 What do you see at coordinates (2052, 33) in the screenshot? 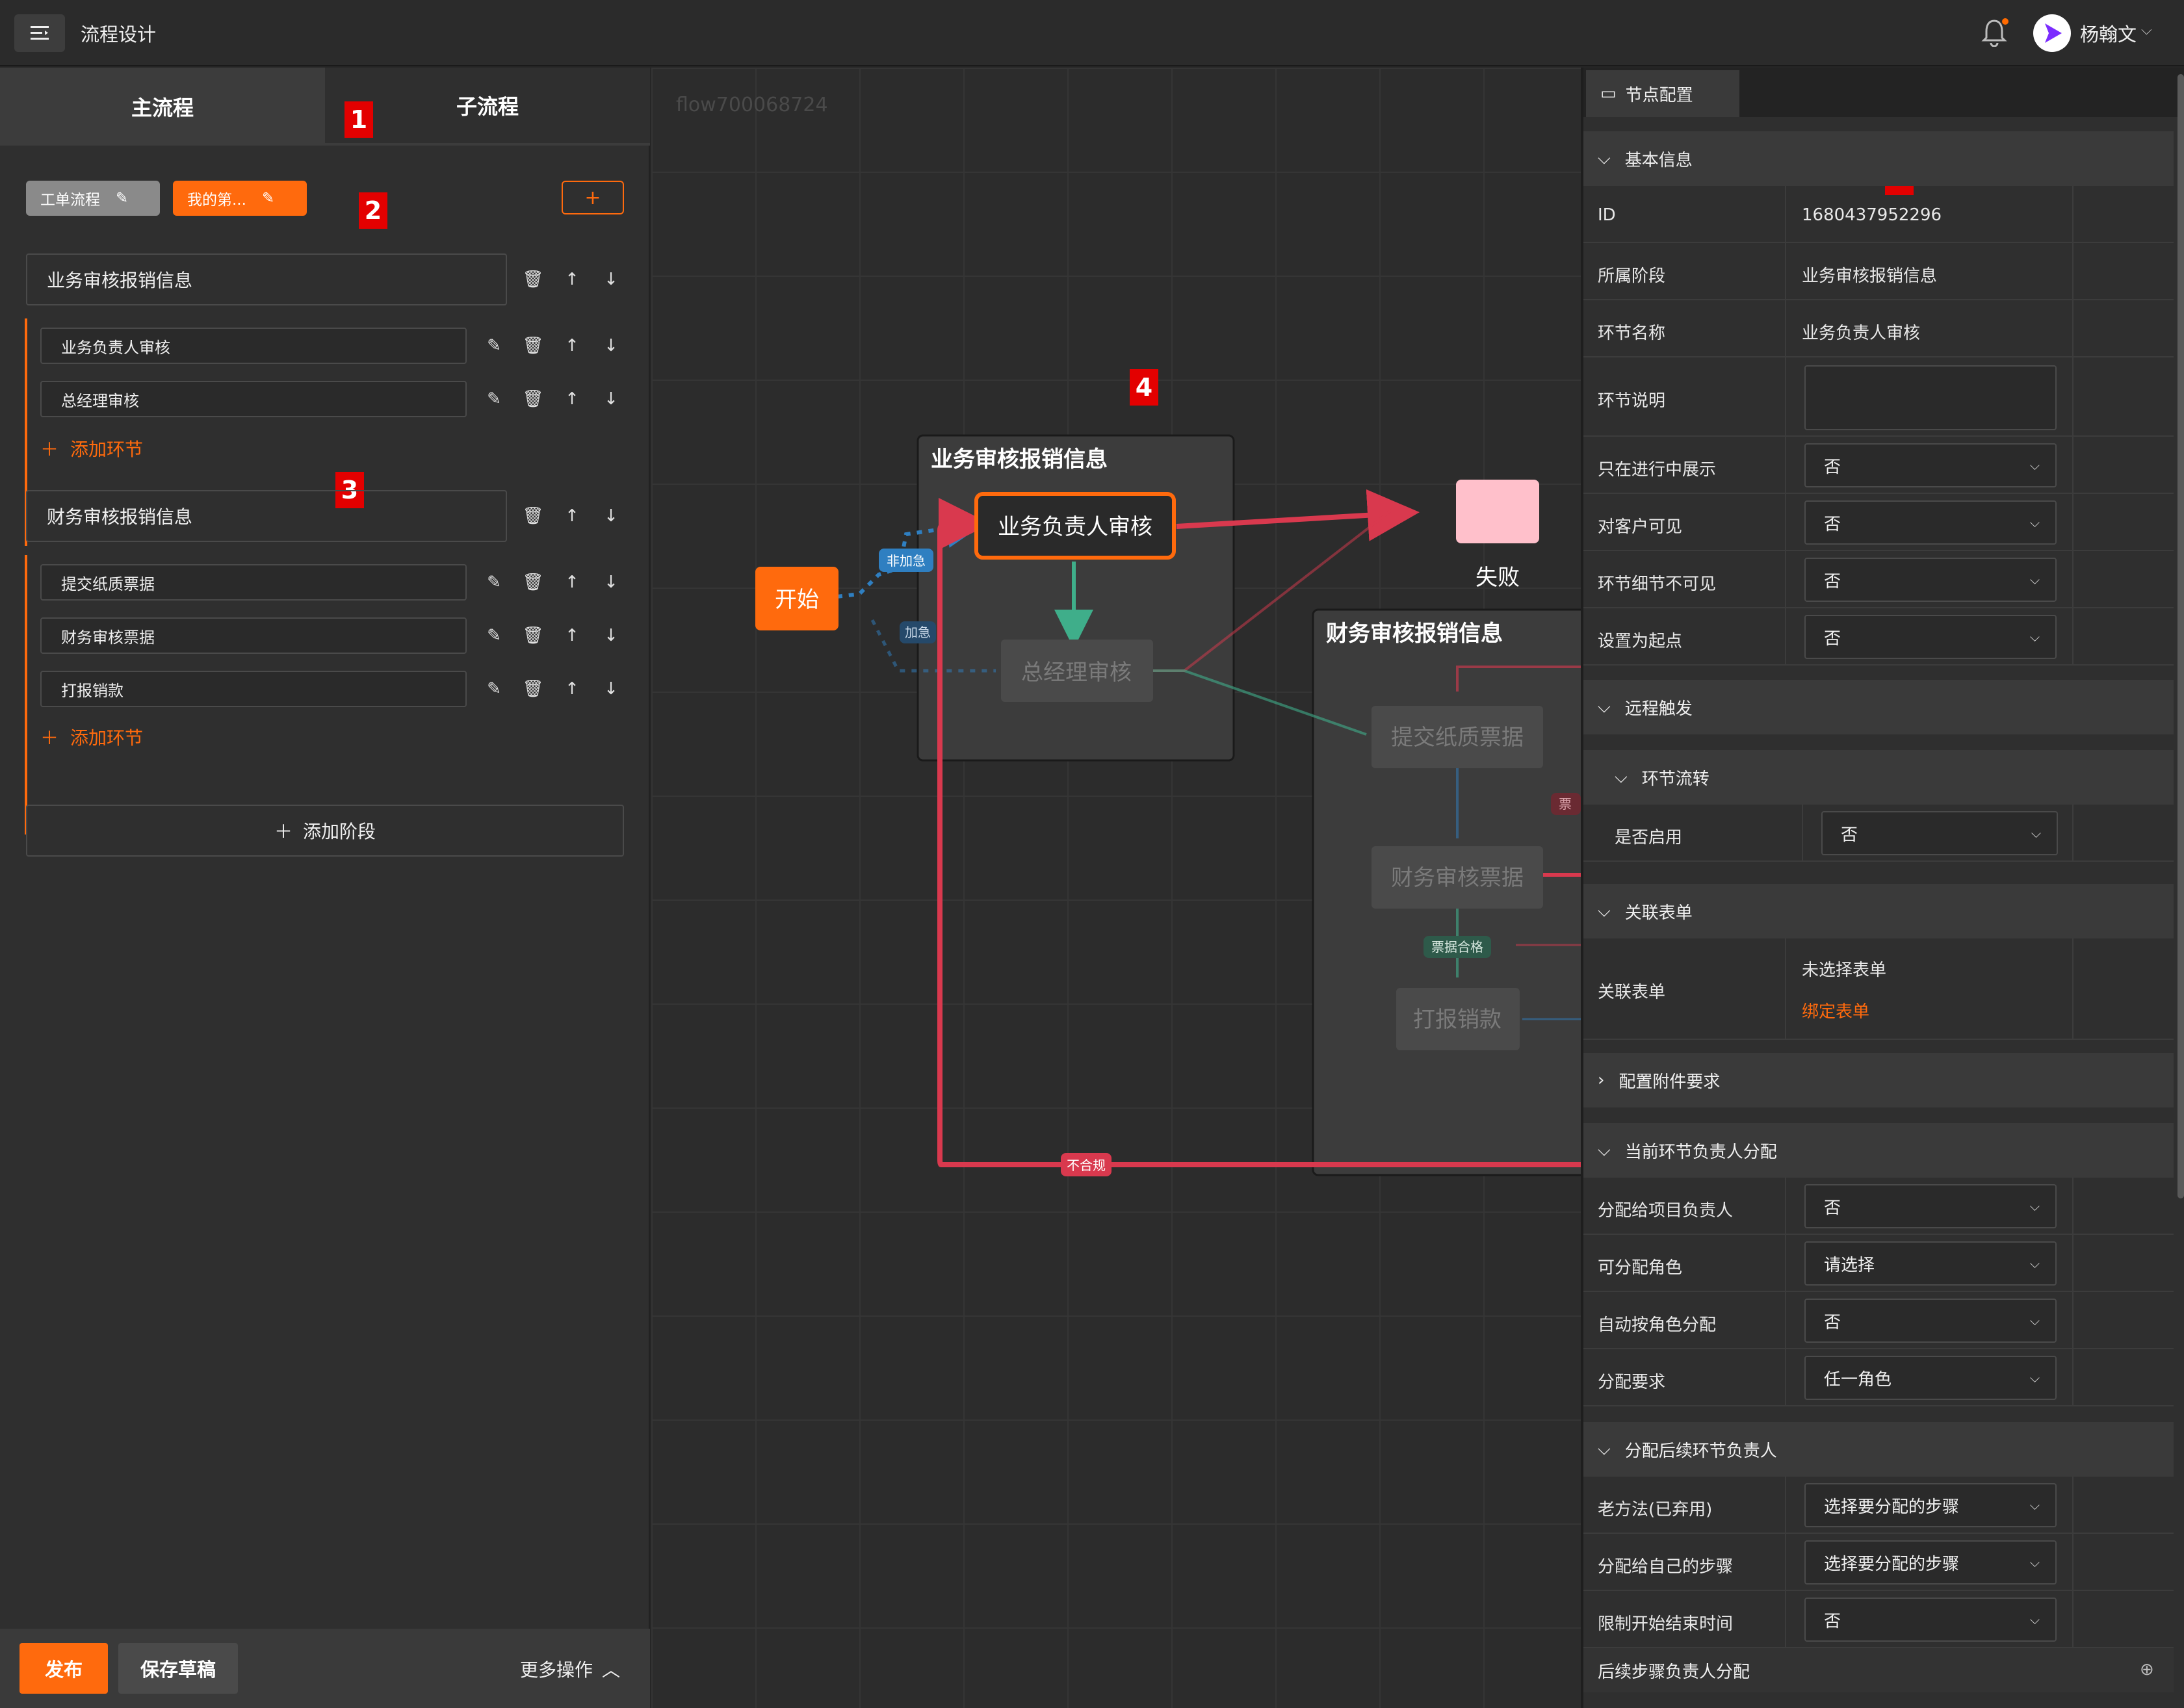
I see `user-avatar` at bounding box center [2052, 33].